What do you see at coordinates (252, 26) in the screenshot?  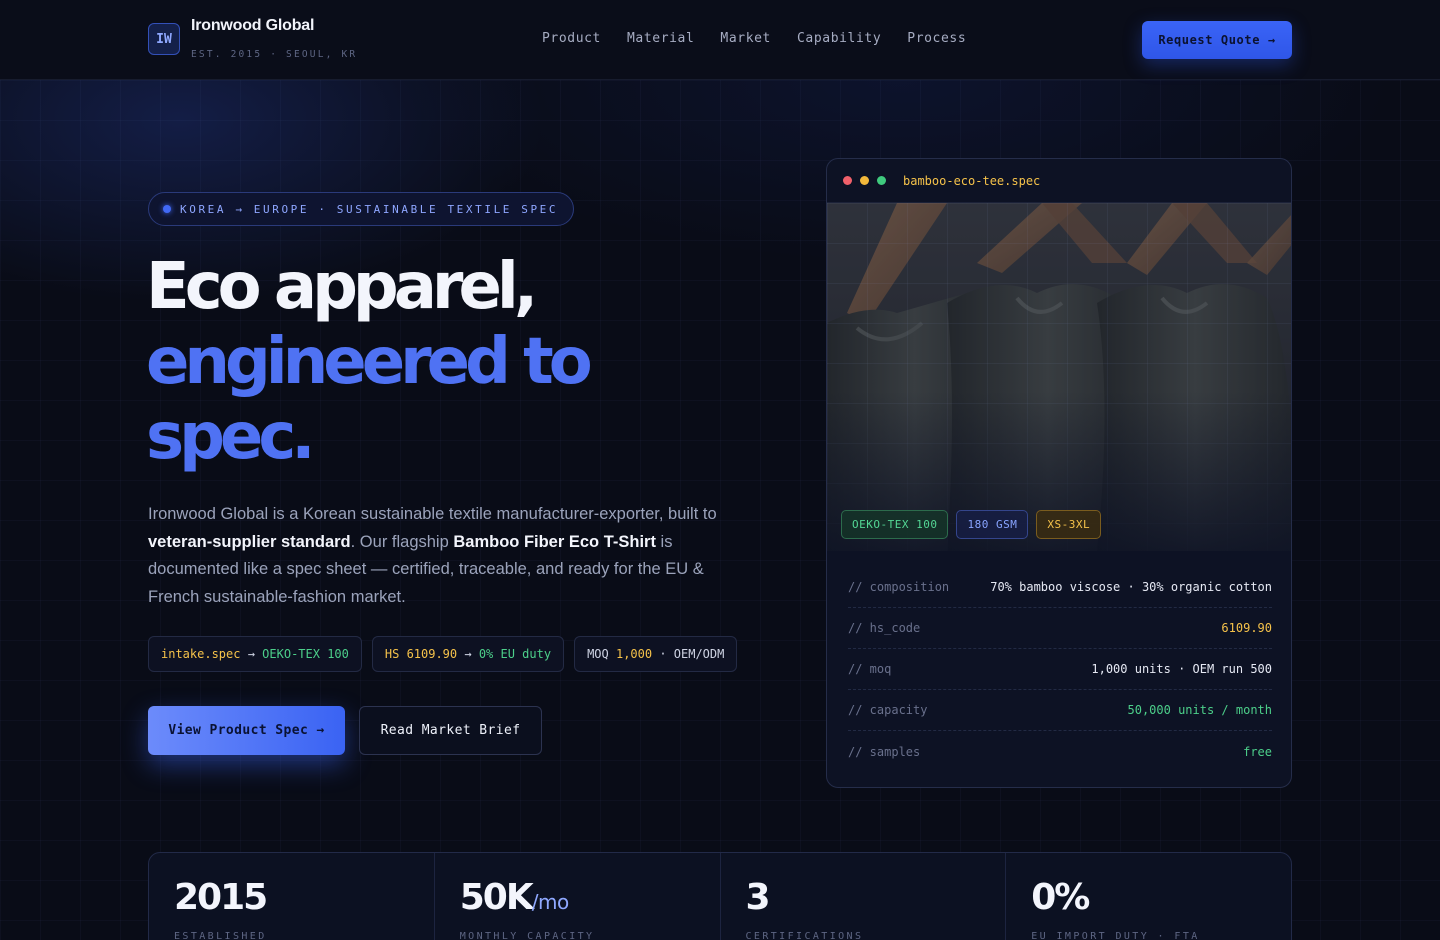 I see `brand-name: Ironwood Global` at bounding box center [252, 26].